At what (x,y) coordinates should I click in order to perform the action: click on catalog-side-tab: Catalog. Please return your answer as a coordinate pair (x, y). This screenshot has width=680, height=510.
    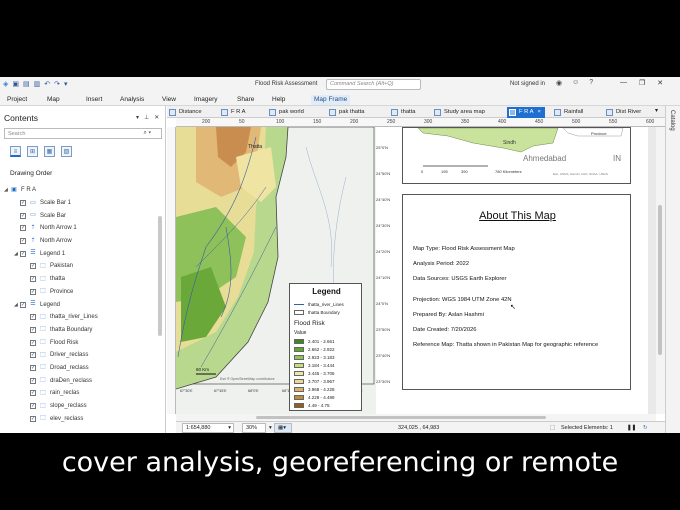
    Looking at the image, I should click on (672, 269).